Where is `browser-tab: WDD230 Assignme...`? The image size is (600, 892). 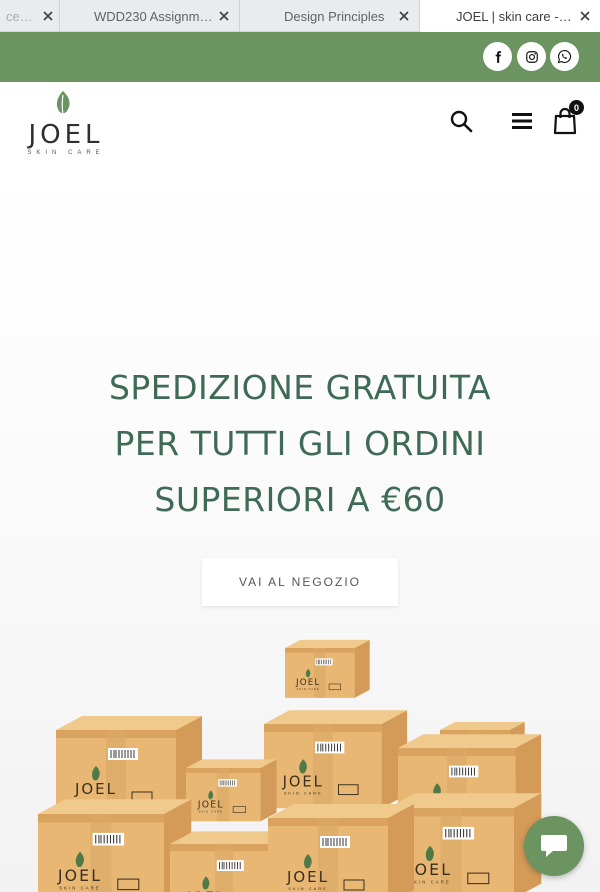 browser-tab: WDD230 Assignme... is located at coordinates (150, 16).